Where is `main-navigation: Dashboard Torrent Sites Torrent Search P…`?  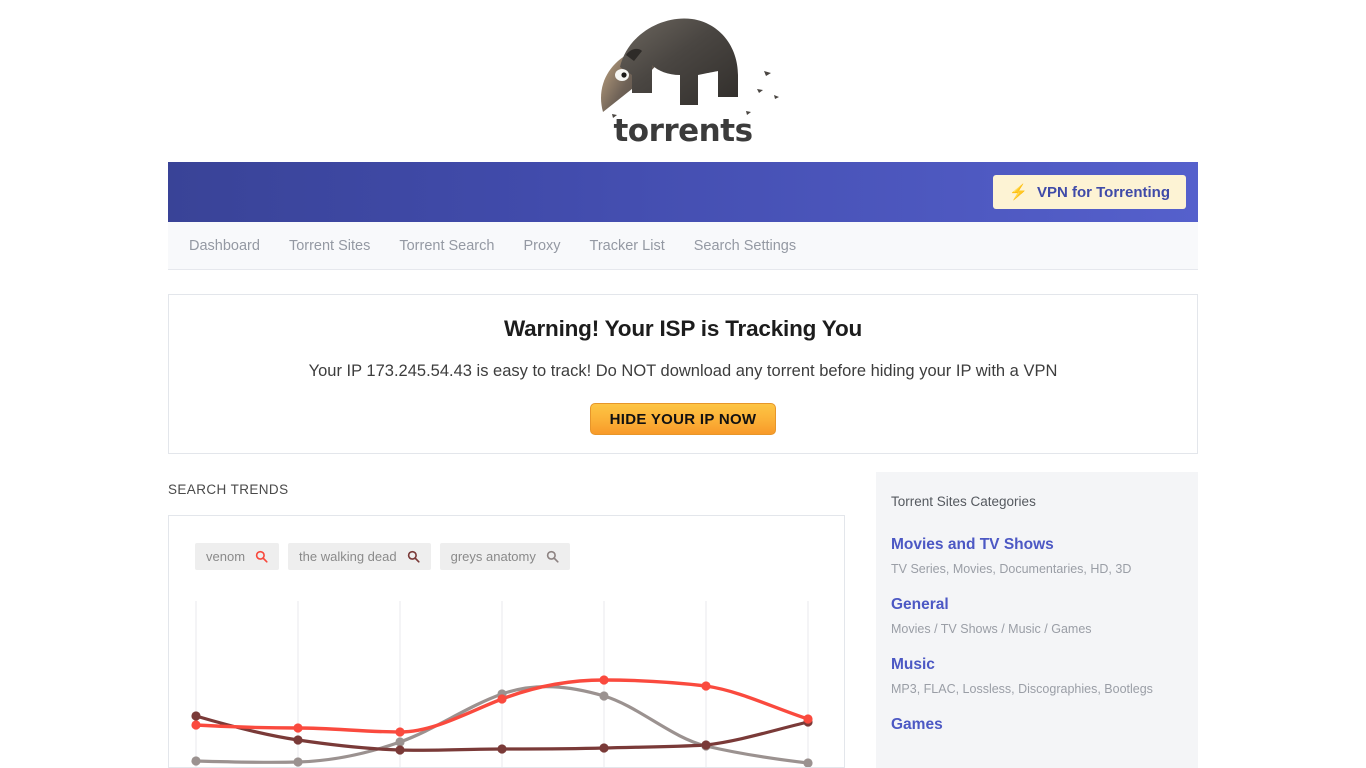 main-navigation: Dashboard Torrent Sites Torrent Search P… is located at coordinates (683, 246).